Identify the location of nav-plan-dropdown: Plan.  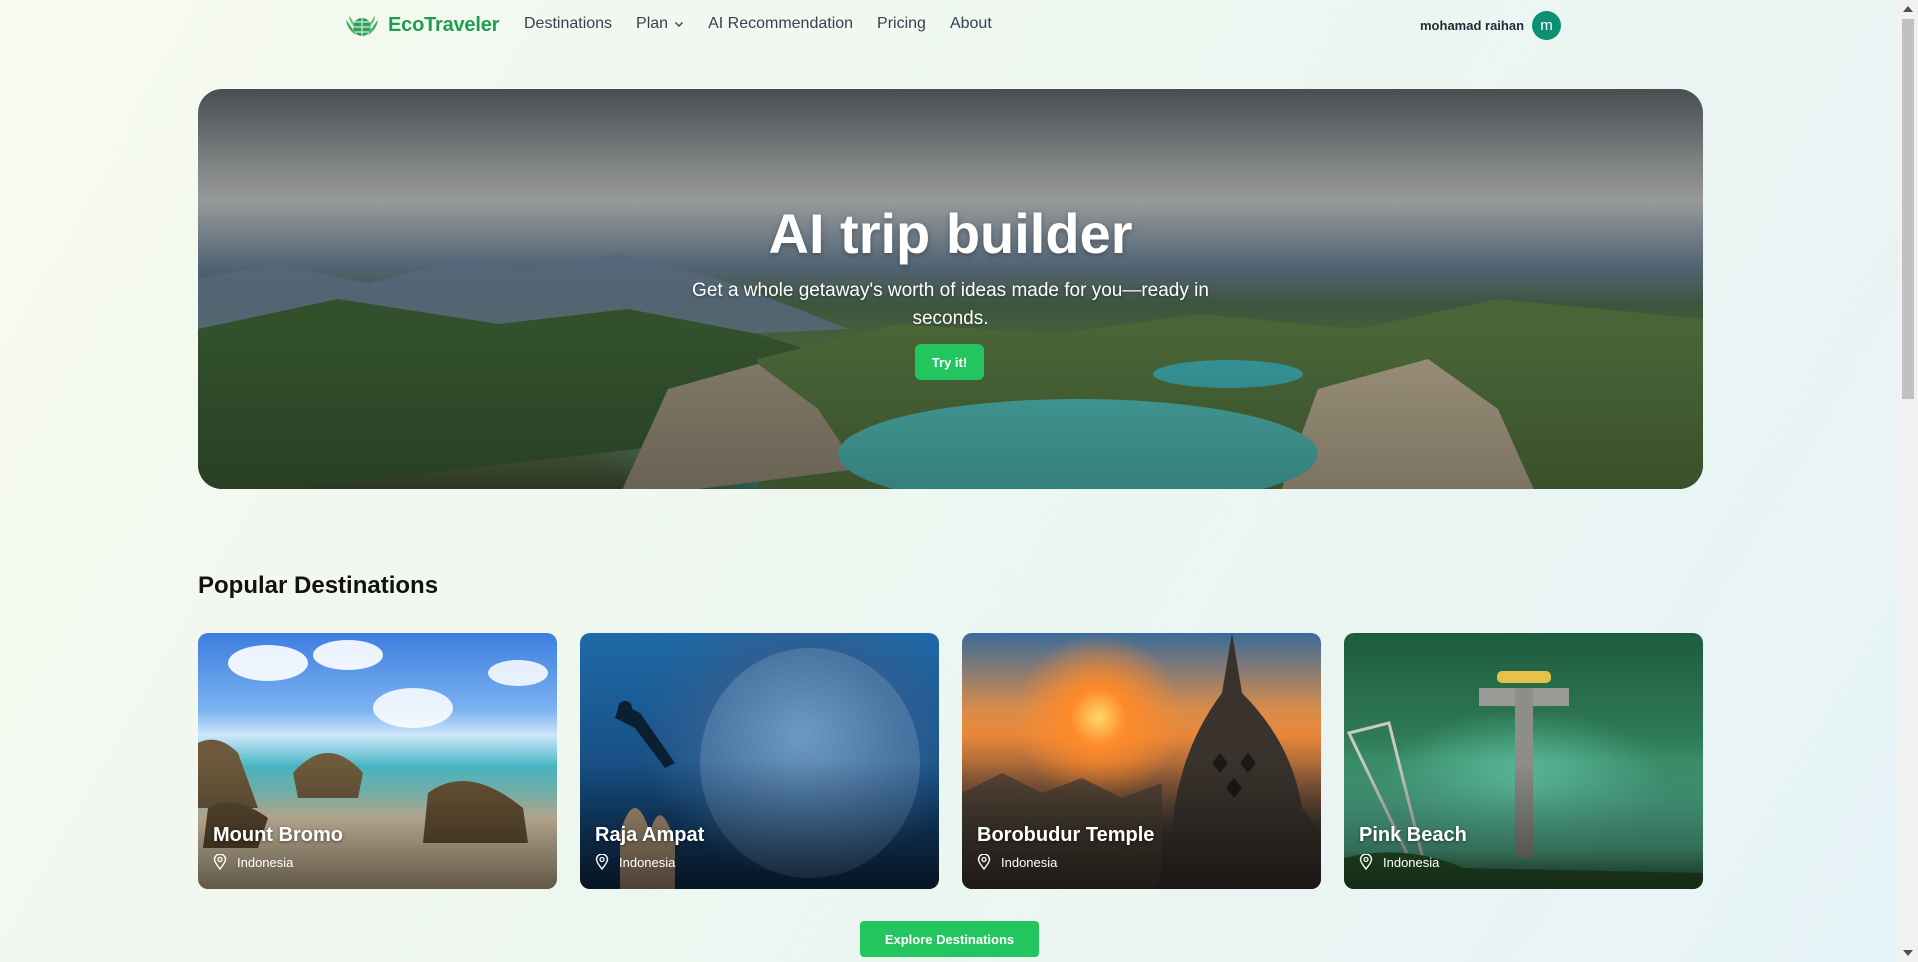
(660, 24).